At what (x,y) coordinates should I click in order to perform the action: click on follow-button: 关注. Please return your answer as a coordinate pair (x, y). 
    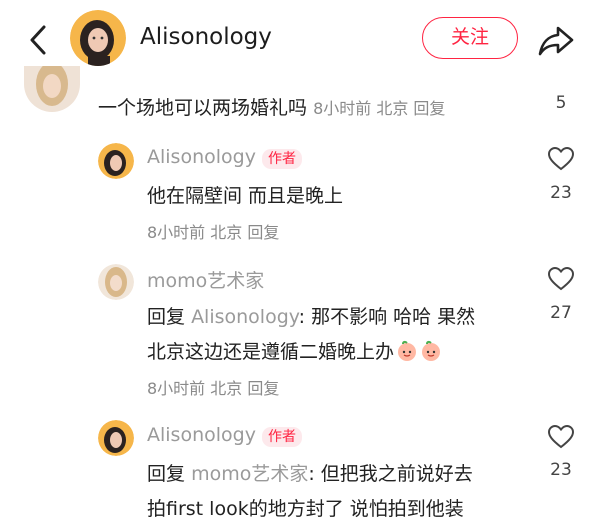
    Looking at the image, I should click on (470, 38).